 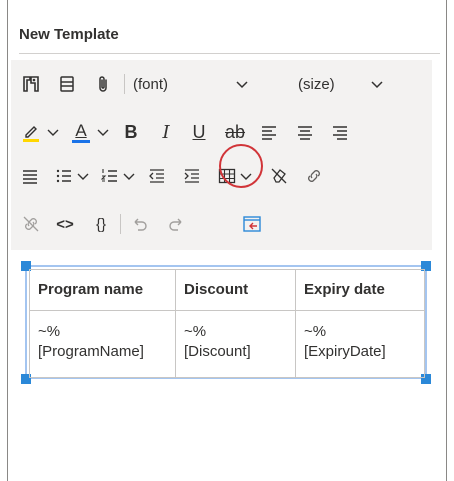 I want to click on font-color-swatch, so click(x=81, y=141).